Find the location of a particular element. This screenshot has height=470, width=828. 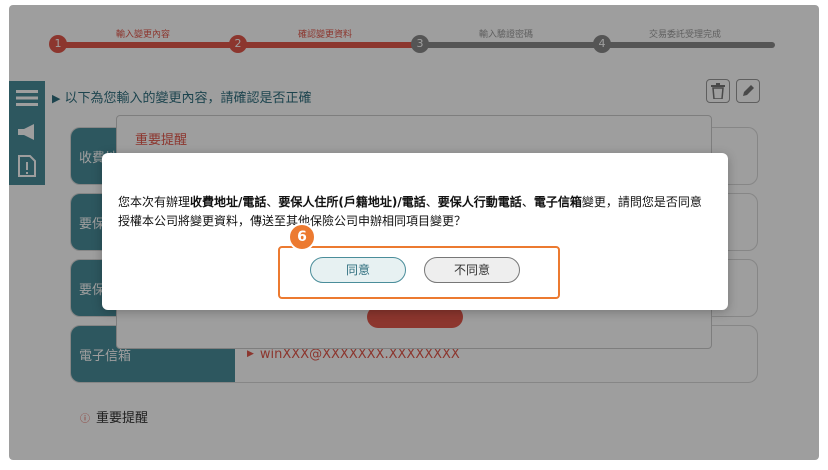

msg-bold: 要保人住所(戶籍地址)/電話 is located at coordinates (352, 202).